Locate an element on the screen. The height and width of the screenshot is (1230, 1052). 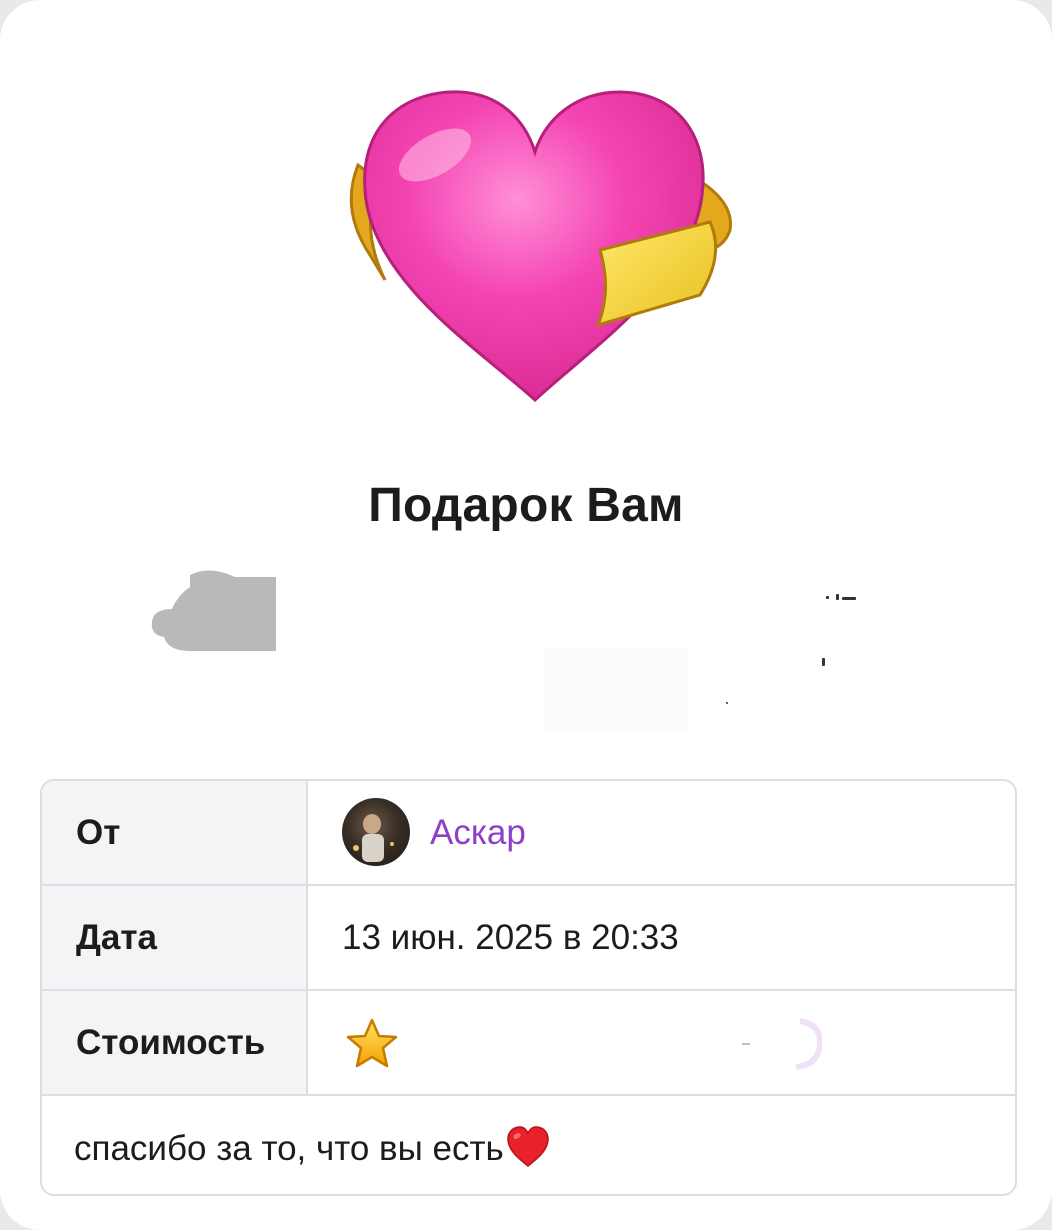
label-cell: Стоимость is located at coordinates (175, 1042).